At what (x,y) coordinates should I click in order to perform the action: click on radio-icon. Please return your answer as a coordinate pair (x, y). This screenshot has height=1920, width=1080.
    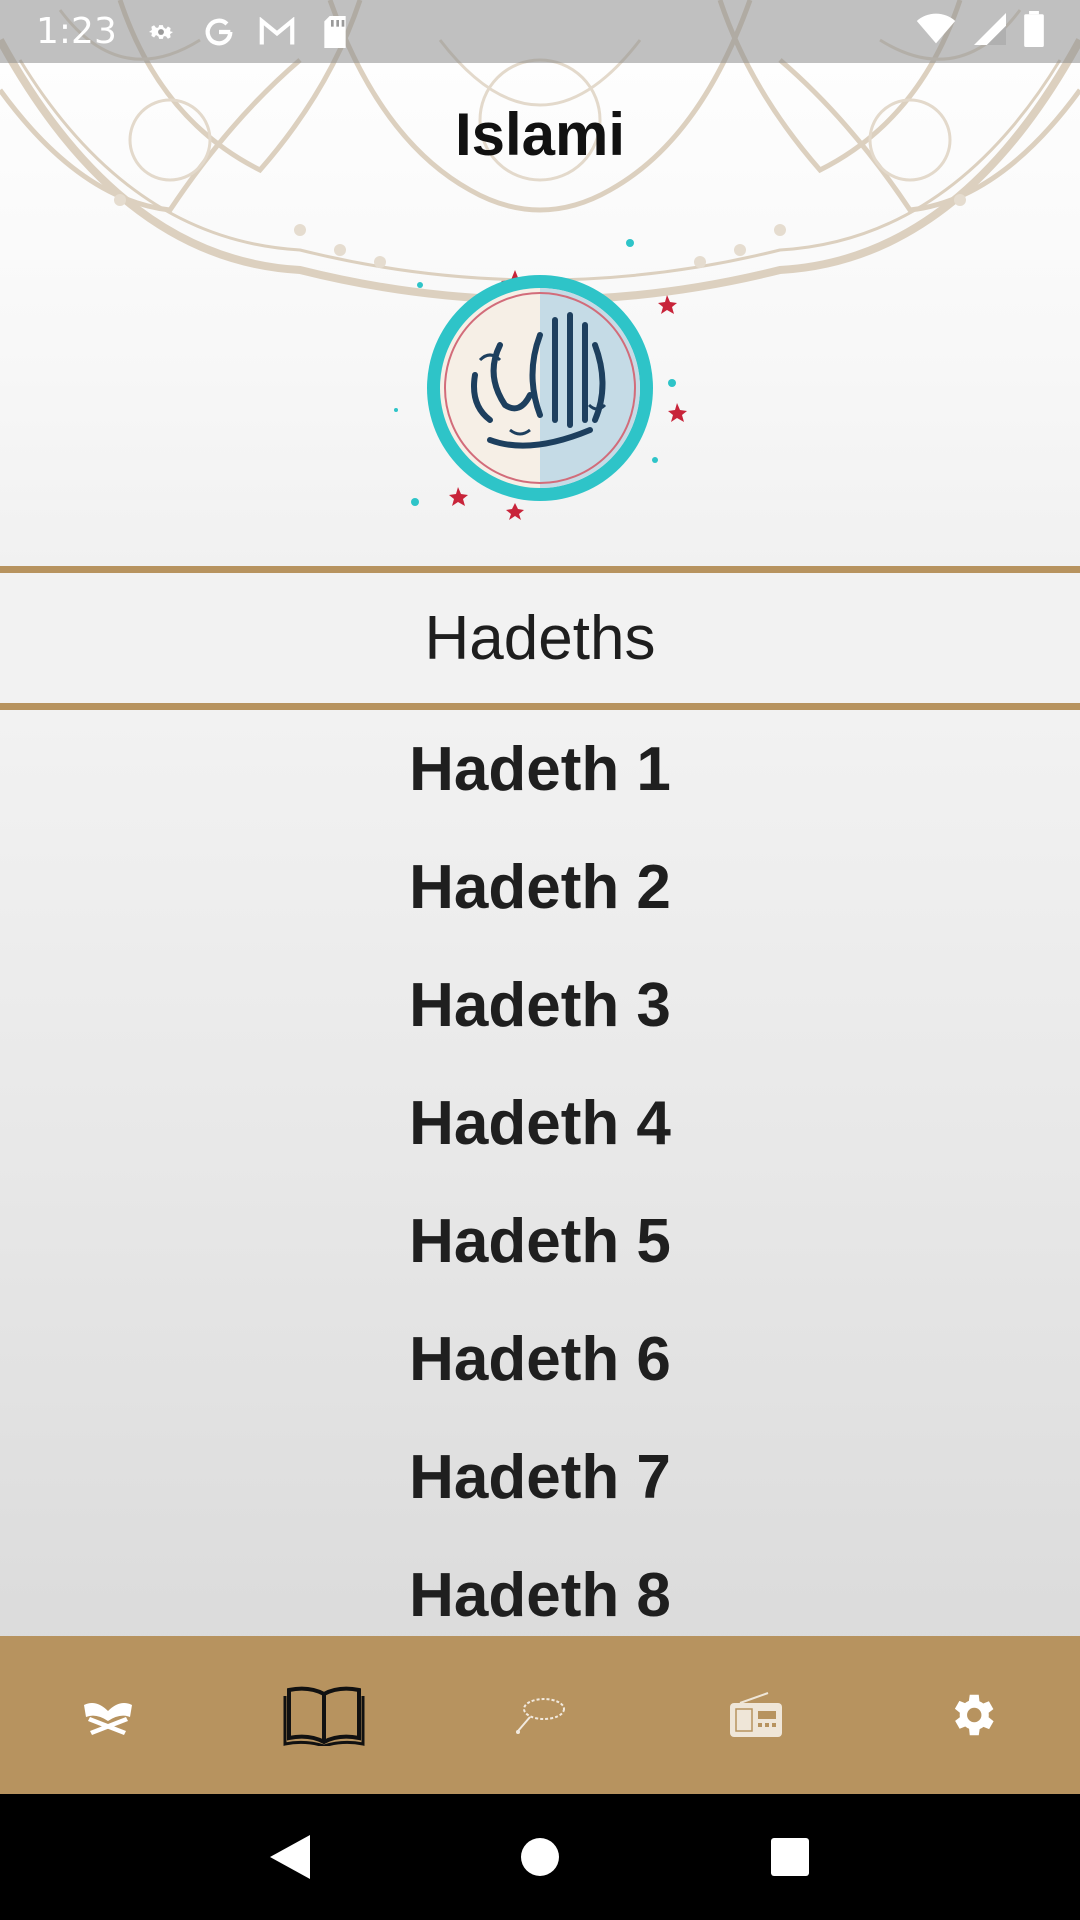
    Looking at the image, I should click on (756, 1714).